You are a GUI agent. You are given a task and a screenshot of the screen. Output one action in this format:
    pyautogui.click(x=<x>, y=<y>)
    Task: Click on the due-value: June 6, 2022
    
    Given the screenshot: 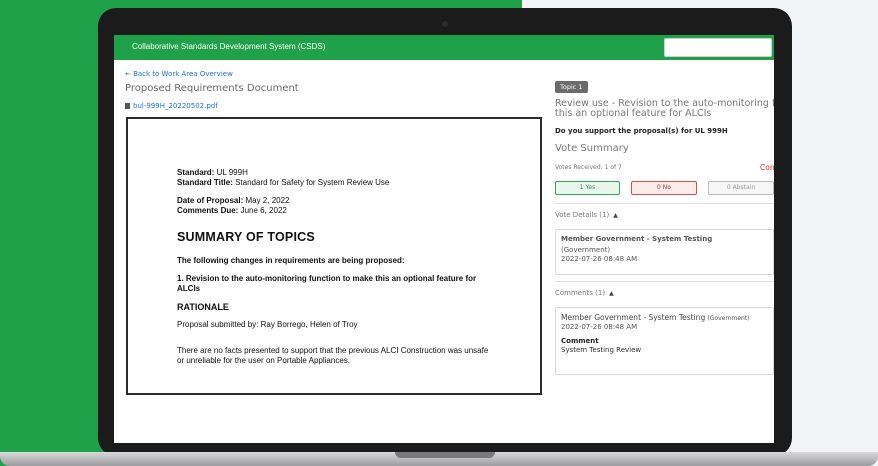 What is the action you would take?
    pyautogui.click(x=263, y=210)
    